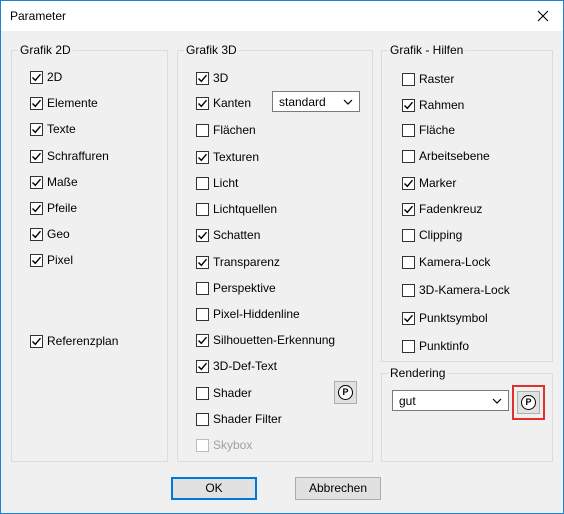 This screenshot has height=514, width=564. Describe the element at coordinates (435, 346) in the screenshot. I see `checkbox-punktinfo: Punktinfo` at that location.